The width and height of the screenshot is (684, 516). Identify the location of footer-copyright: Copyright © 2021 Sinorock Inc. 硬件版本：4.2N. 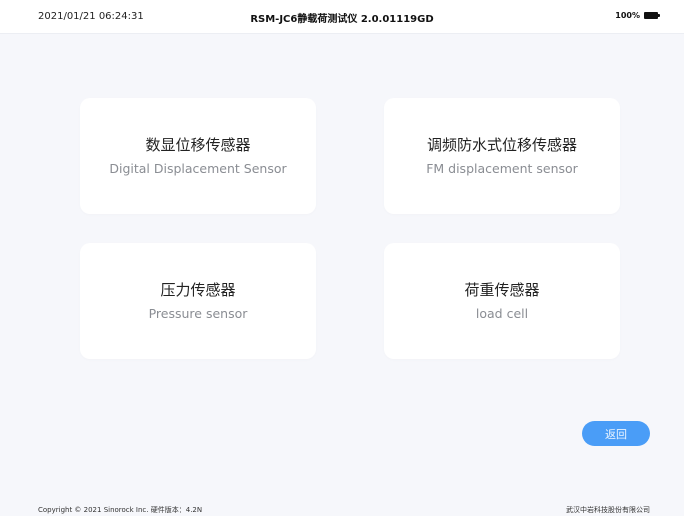
(120, 510).